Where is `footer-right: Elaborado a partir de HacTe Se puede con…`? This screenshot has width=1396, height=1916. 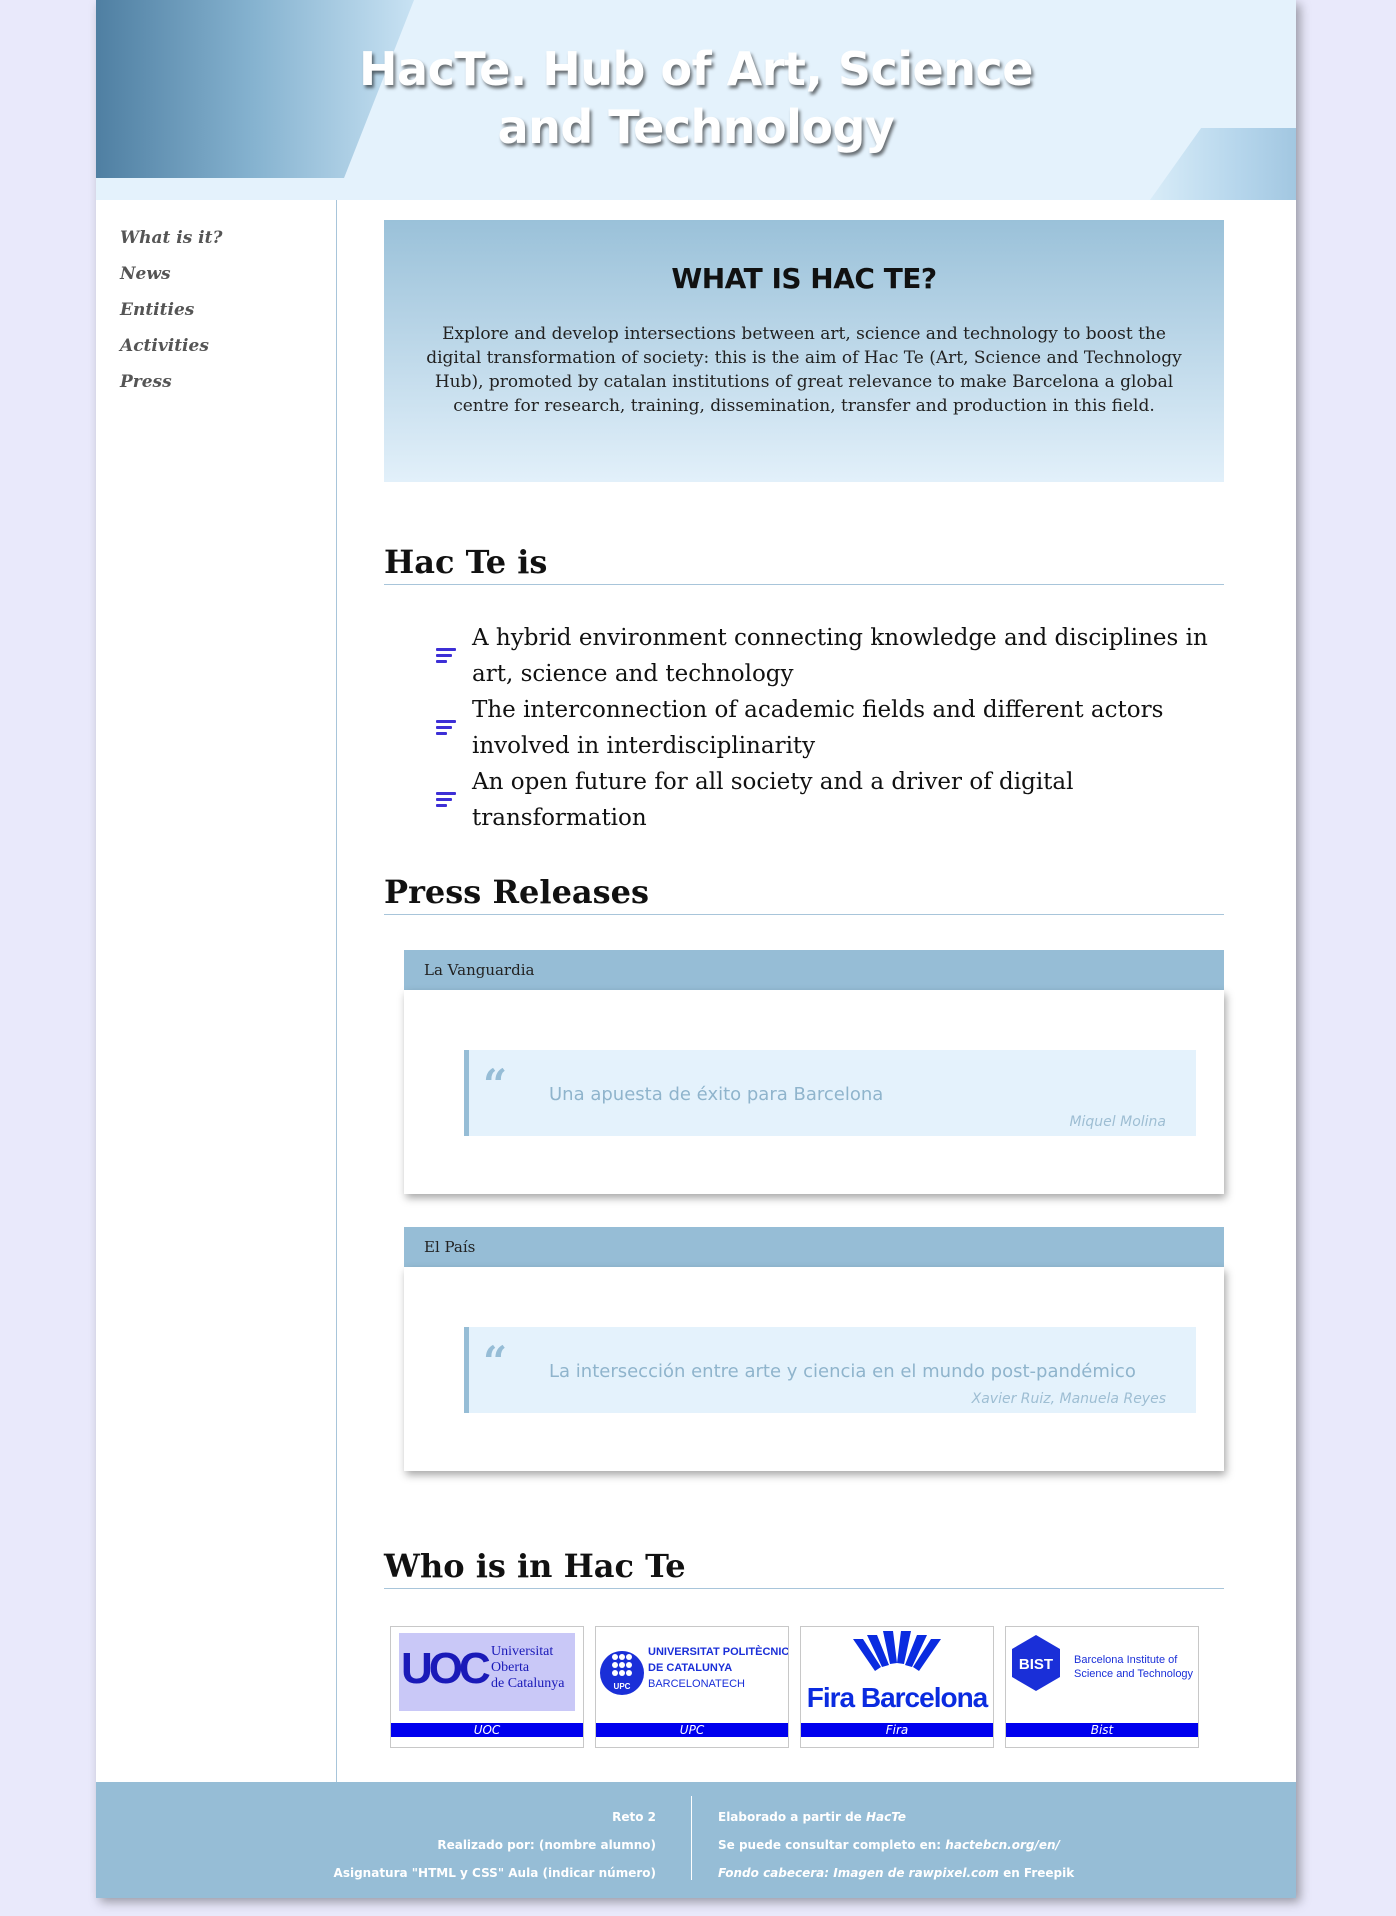 footer-right: Elaborado a partir de HacTe Se puede con… is located at coordinates (896, 1850).